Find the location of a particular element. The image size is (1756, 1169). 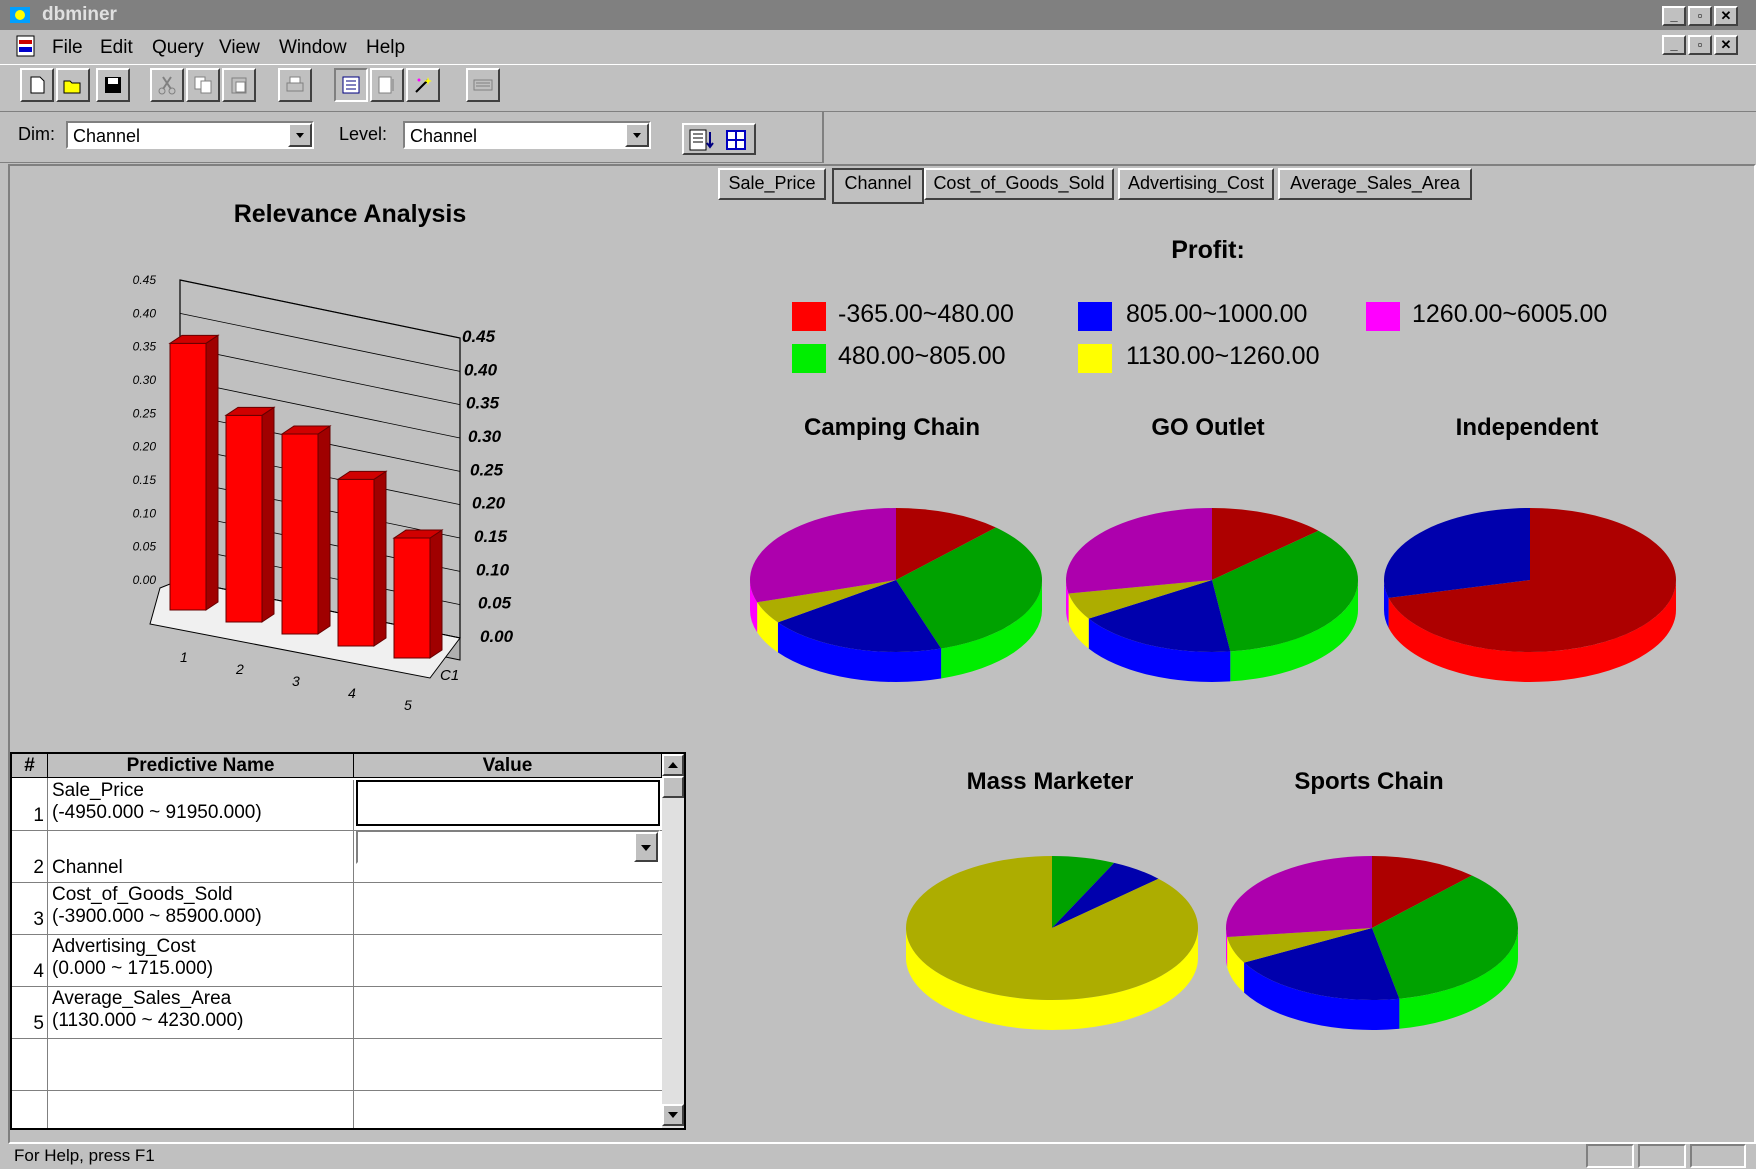

menu-view: View is located at coordinates (239, 48).